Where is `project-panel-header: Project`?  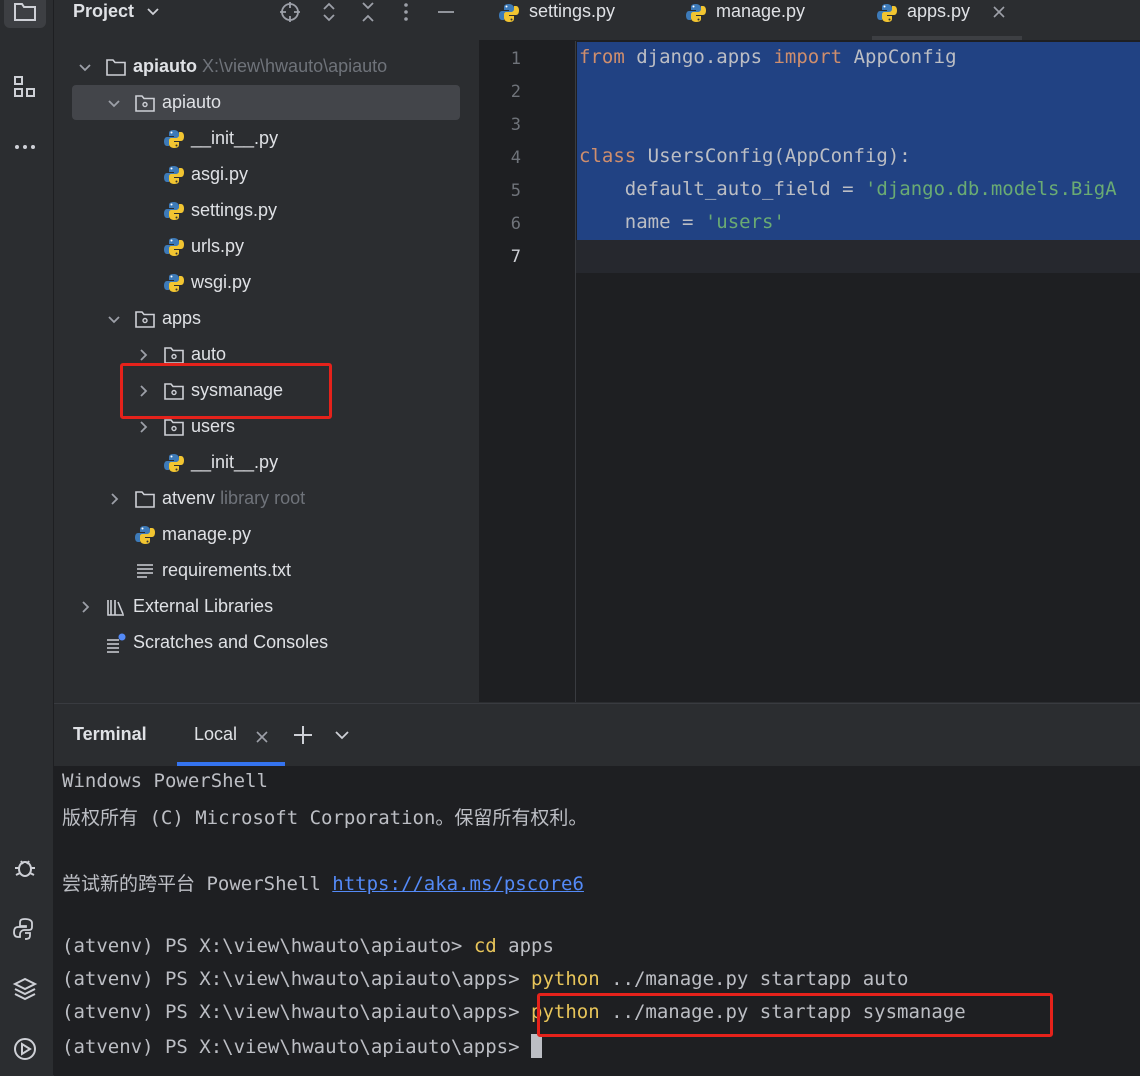
project-panel-header: Project is located at coordinates (266, 13).